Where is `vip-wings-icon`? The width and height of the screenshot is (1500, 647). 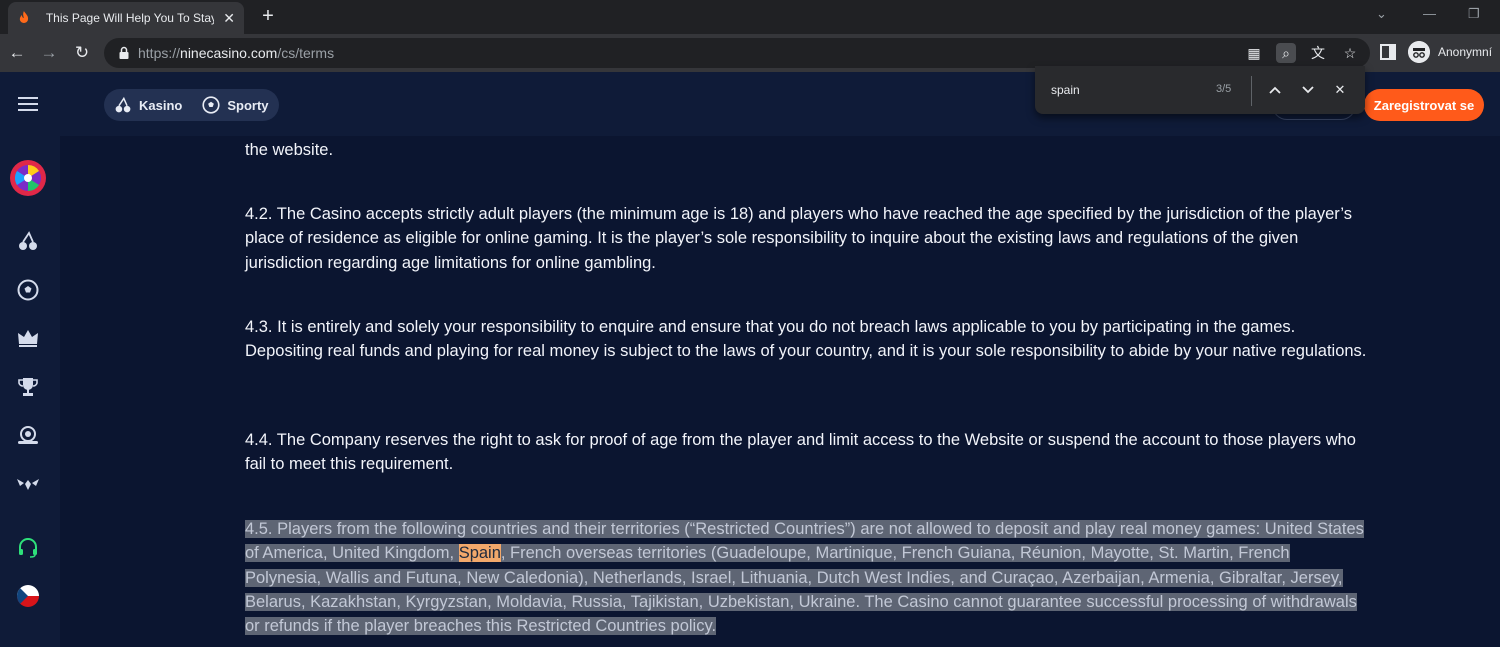 vip-wings-icon is located at coordinates (28, 484).